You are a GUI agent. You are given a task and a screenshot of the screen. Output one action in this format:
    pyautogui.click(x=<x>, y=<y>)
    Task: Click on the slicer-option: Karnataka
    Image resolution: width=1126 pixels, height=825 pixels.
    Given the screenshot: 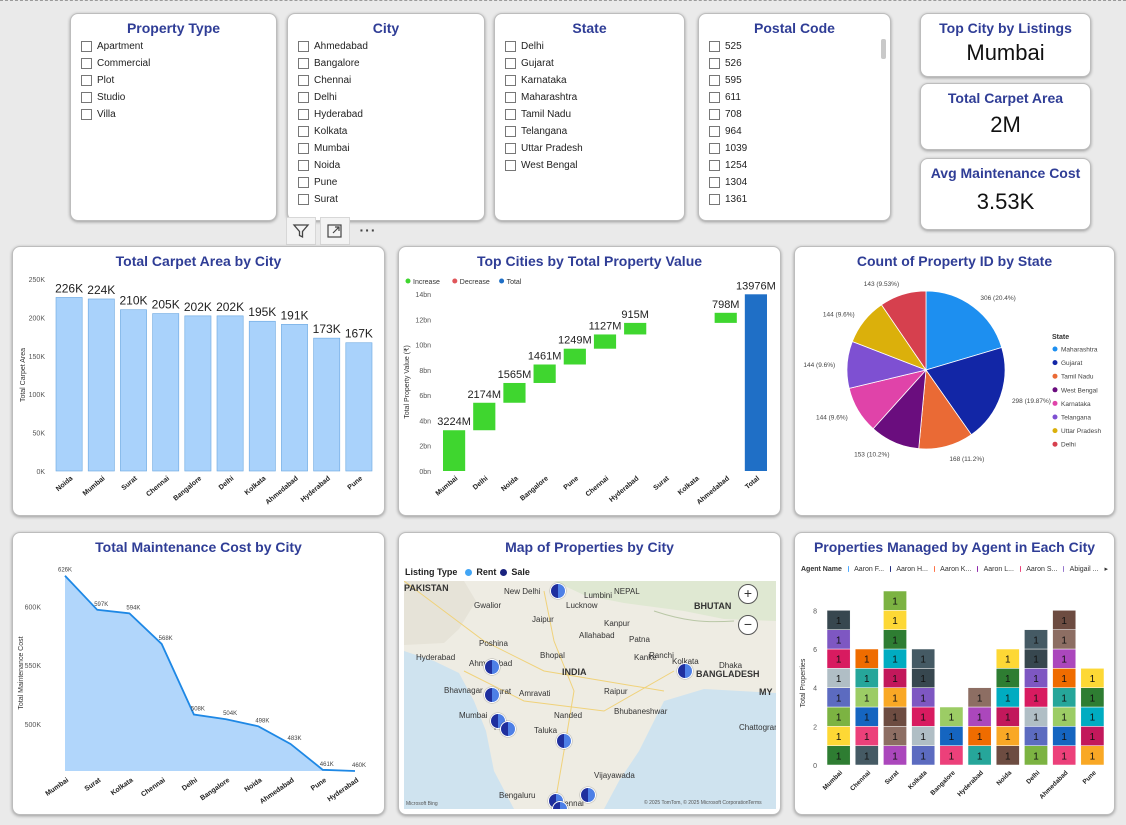 What is the action you would take?
    pyautogui.click(x=589, y=80)
    